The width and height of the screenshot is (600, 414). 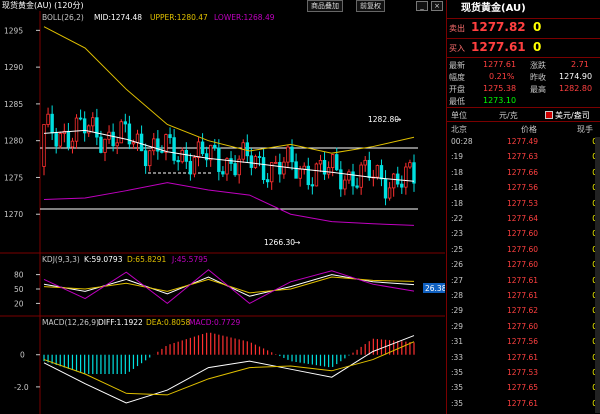 I want to click on tick-row: :181277.660, so click(x=523, y=174).